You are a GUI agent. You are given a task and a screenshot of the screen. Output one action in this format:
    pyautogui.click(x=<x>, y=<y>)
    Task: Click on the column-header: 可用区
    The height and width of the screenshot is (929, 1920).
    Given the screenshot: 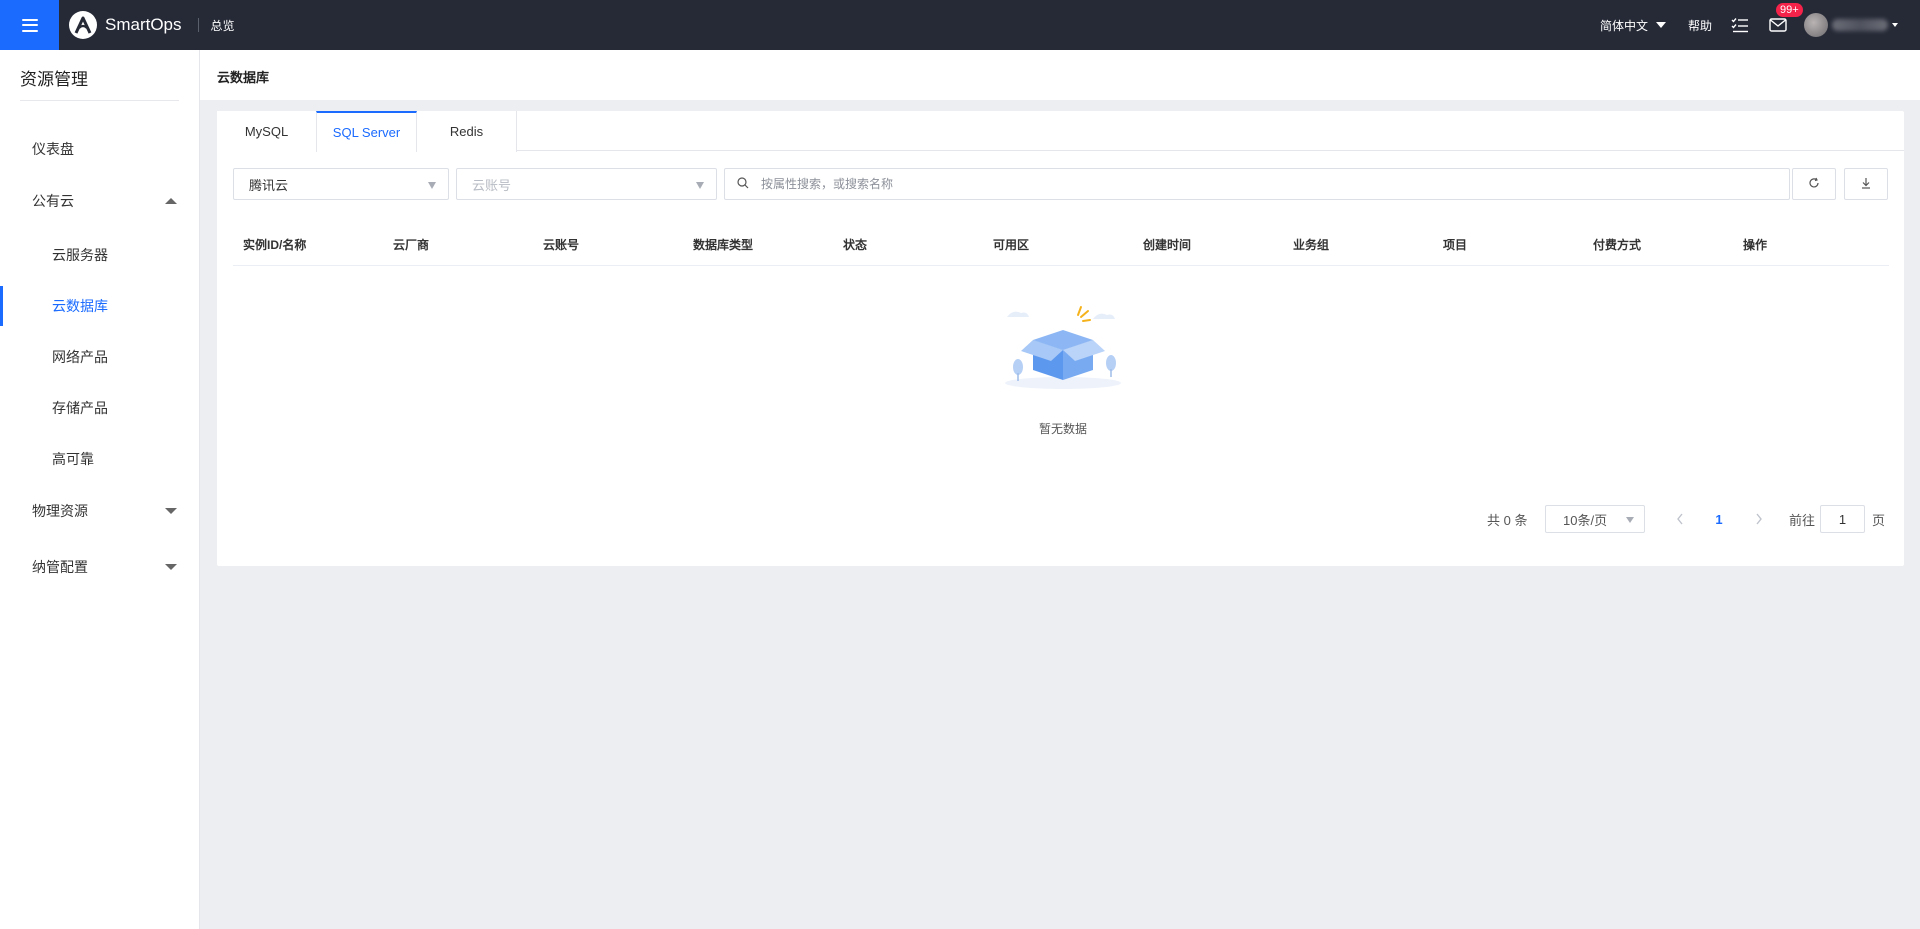 What is the action you would take?
    pyautogui.click(x=1011, y=245)
    